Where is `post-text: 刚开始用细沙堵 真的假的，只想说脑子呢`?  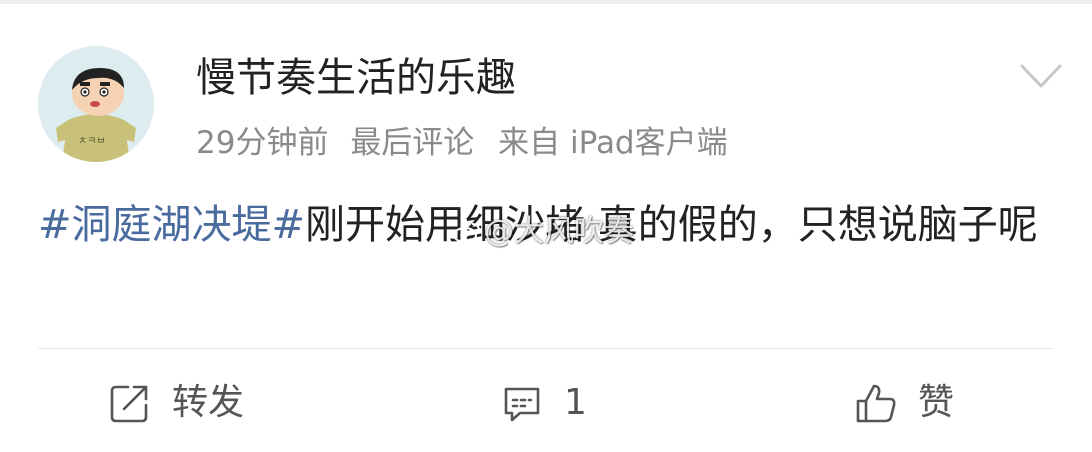
post-text: 刚开始用细沙堵 真的假的，只想说脑子呢 is located at coordinates (671, 225).